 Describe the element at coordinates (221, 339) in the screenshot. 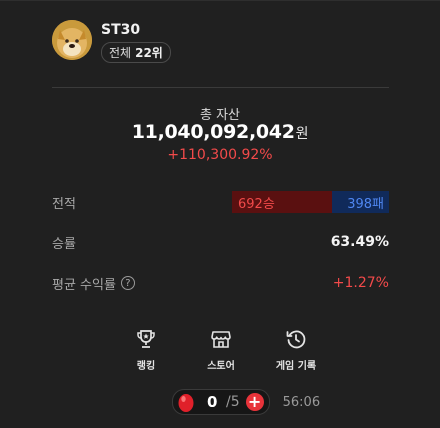

I see `store-icon` at that location.